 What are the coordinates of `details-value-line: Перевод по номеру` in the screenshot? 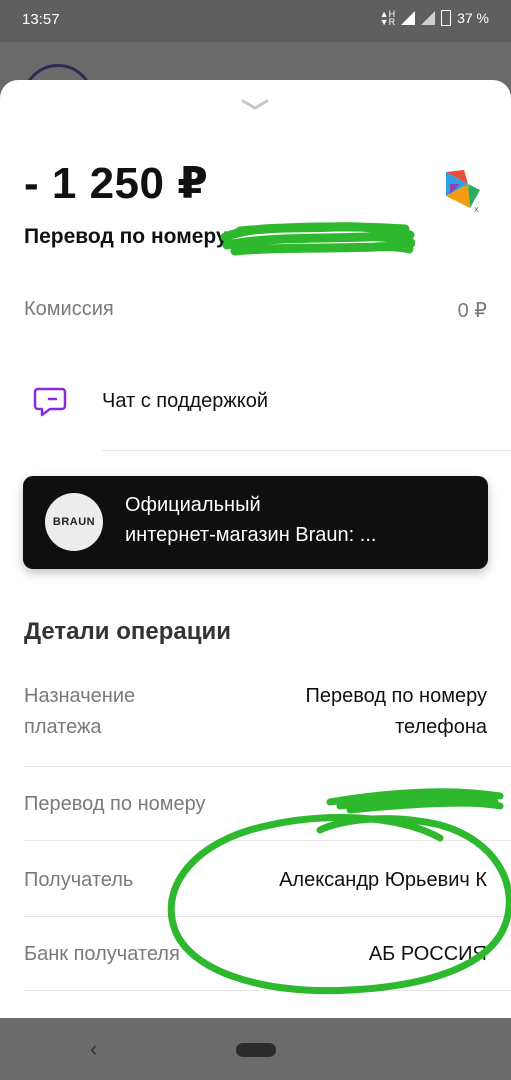 It's located at (396, 696).